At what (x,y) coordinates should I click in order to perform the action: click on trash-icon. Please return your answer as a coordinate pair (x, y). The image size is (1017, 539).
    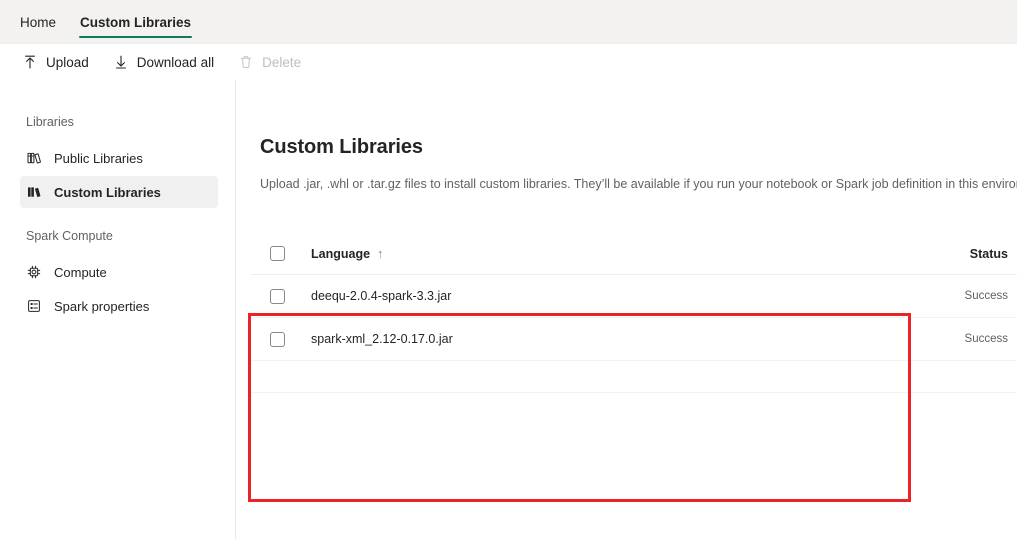
    Looking at the image, I should click on (246, 62).